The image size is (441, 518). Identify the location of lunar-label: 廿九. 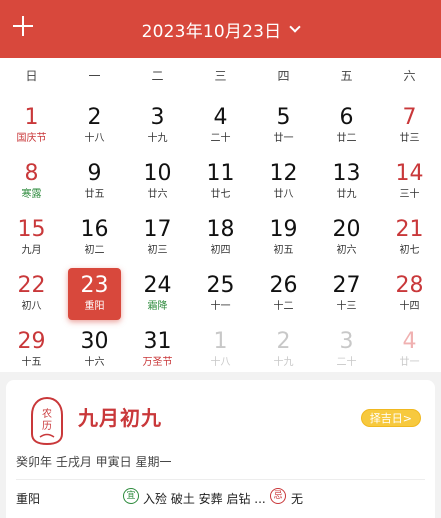
(346, 194).